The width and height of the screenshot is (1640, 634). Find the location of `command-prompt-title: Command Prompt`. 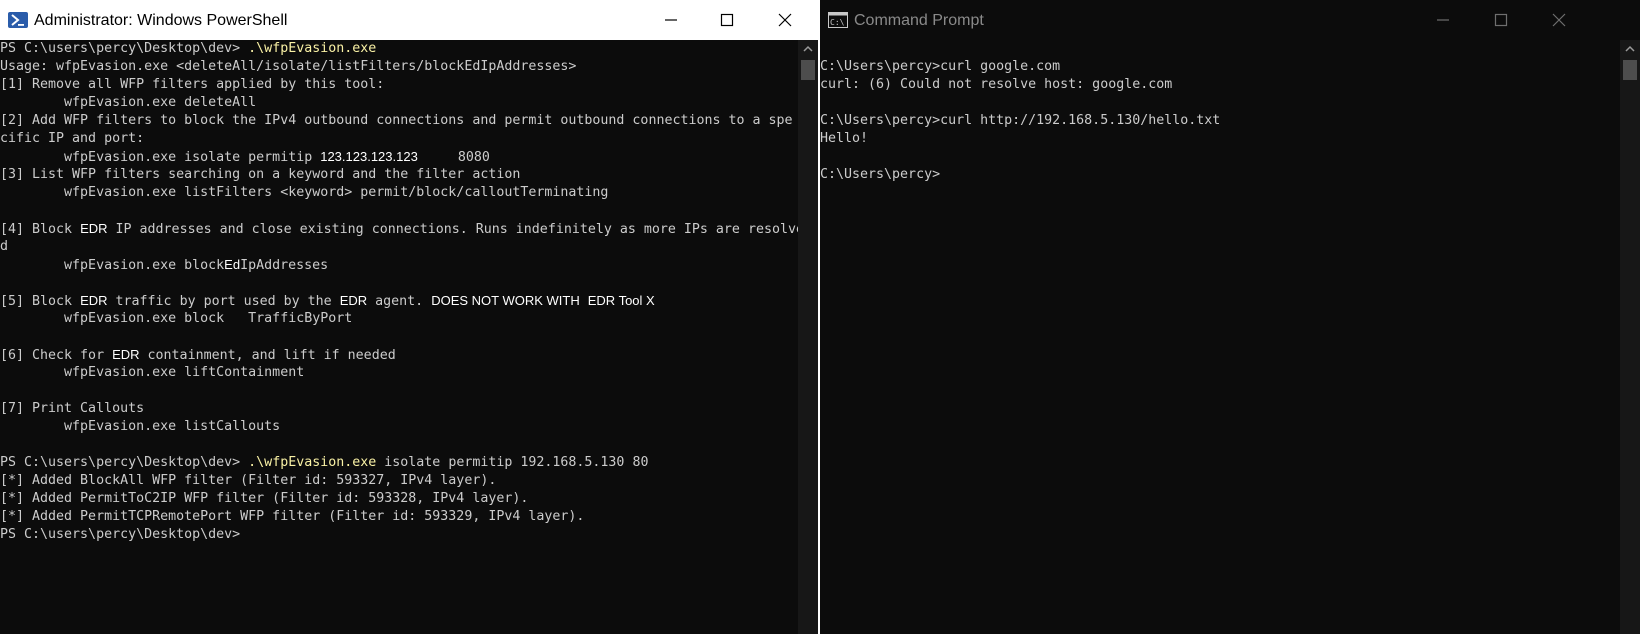

command-prompt-title: Command Prompt is located at coordinates (919, 20).